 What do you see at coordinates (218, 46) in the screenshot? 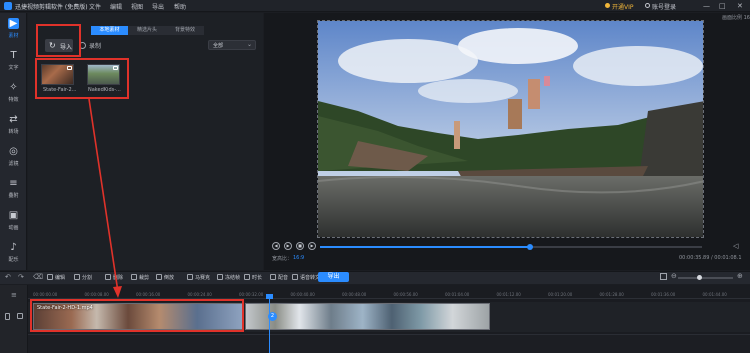
I see `filter-value: 全部` at bounding box center [218, 46].